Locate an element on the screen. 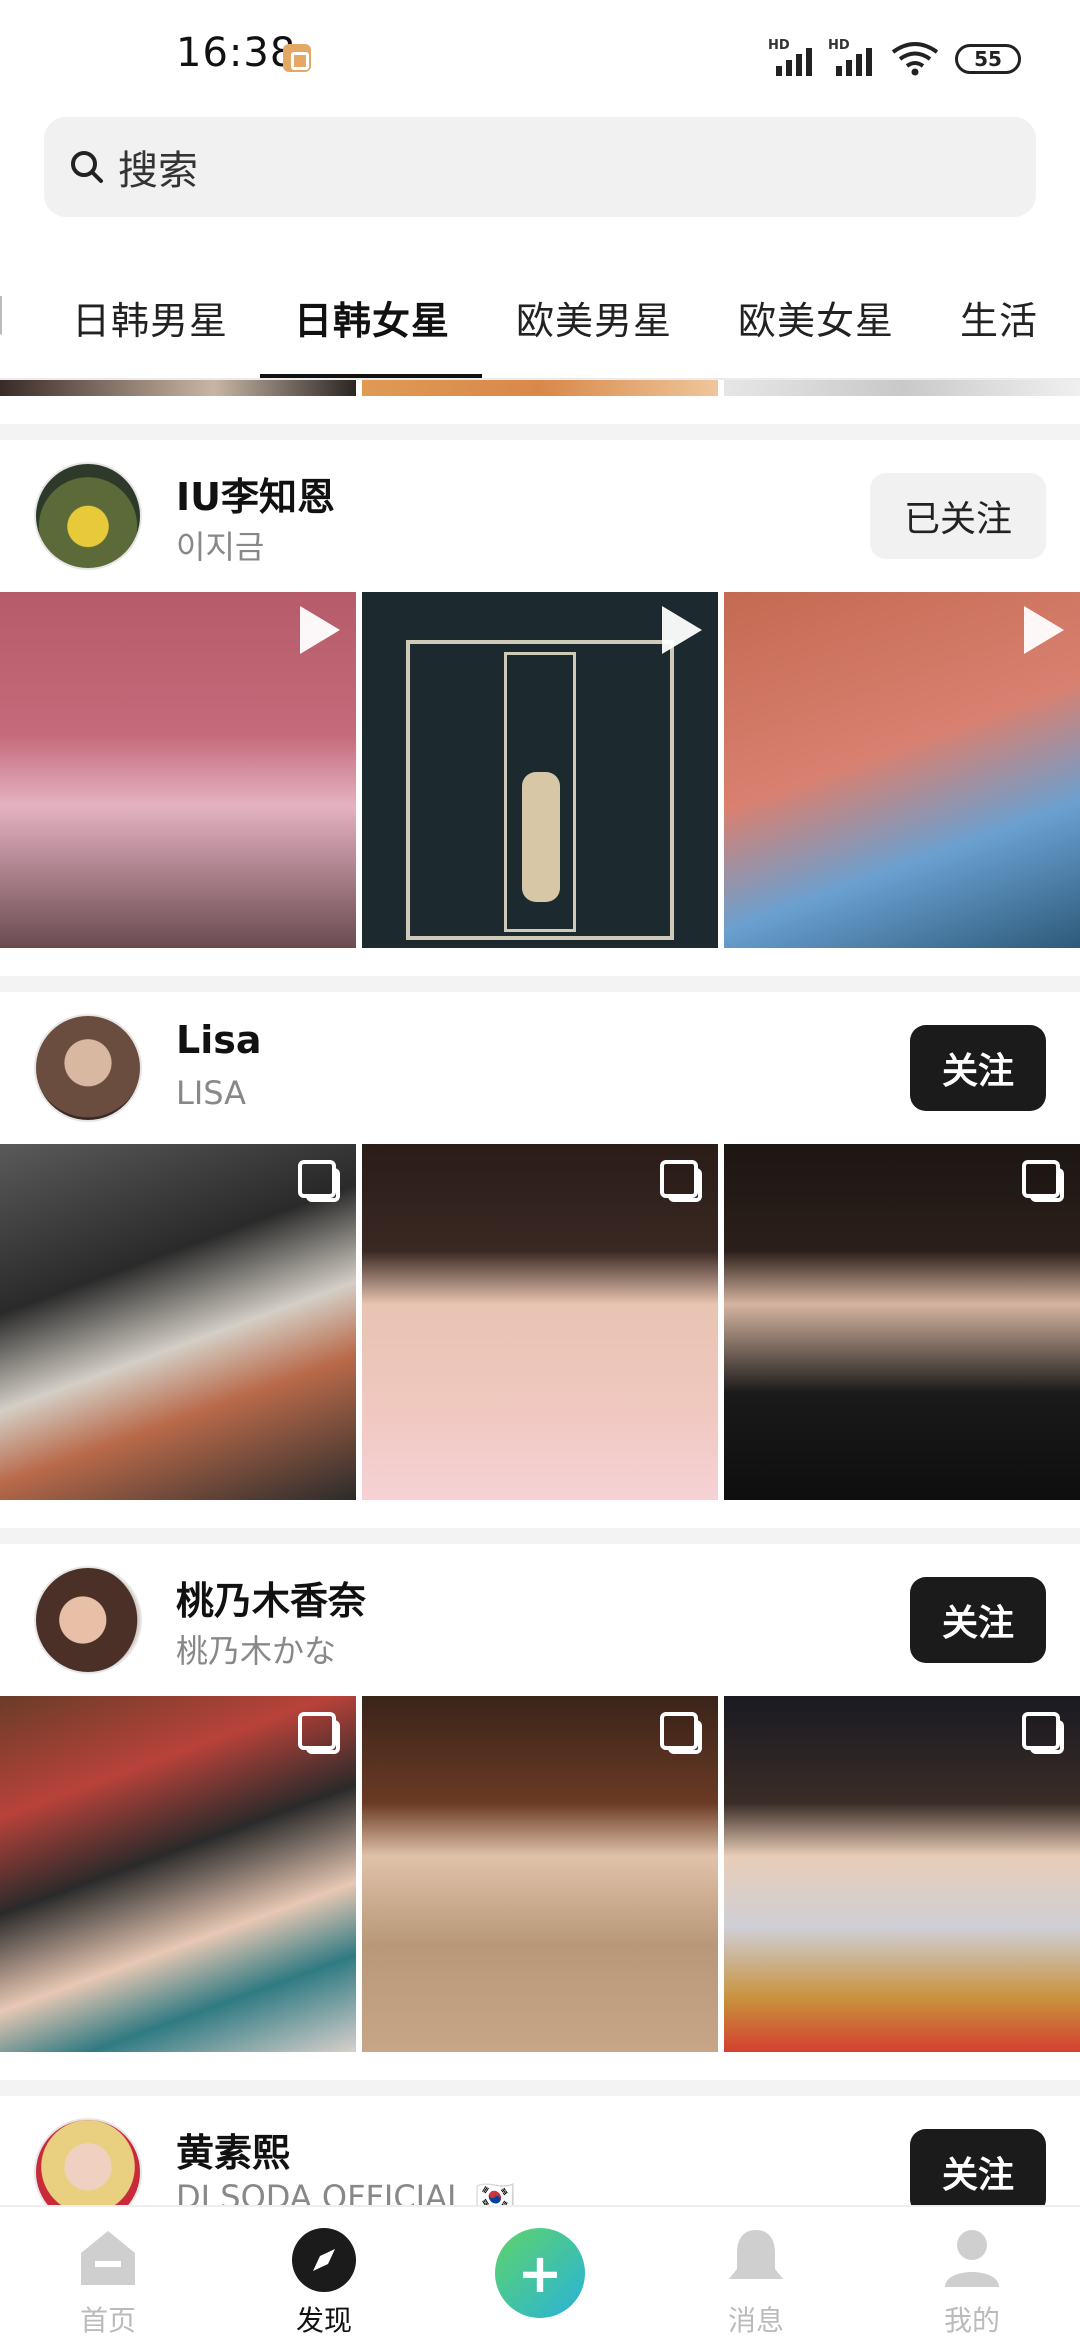 Image resolution: width=1080 pixels, height=2340 pixels. nav-label: 消息 is located at coordinates (755, 2320).